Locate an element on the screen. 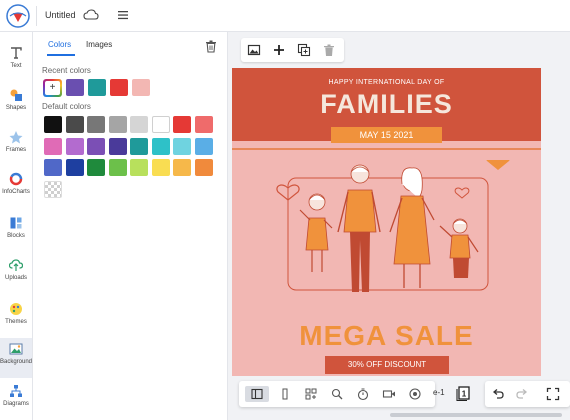 The image size is (570, 420). toolbar-separator is located at coordinates (36, 16).